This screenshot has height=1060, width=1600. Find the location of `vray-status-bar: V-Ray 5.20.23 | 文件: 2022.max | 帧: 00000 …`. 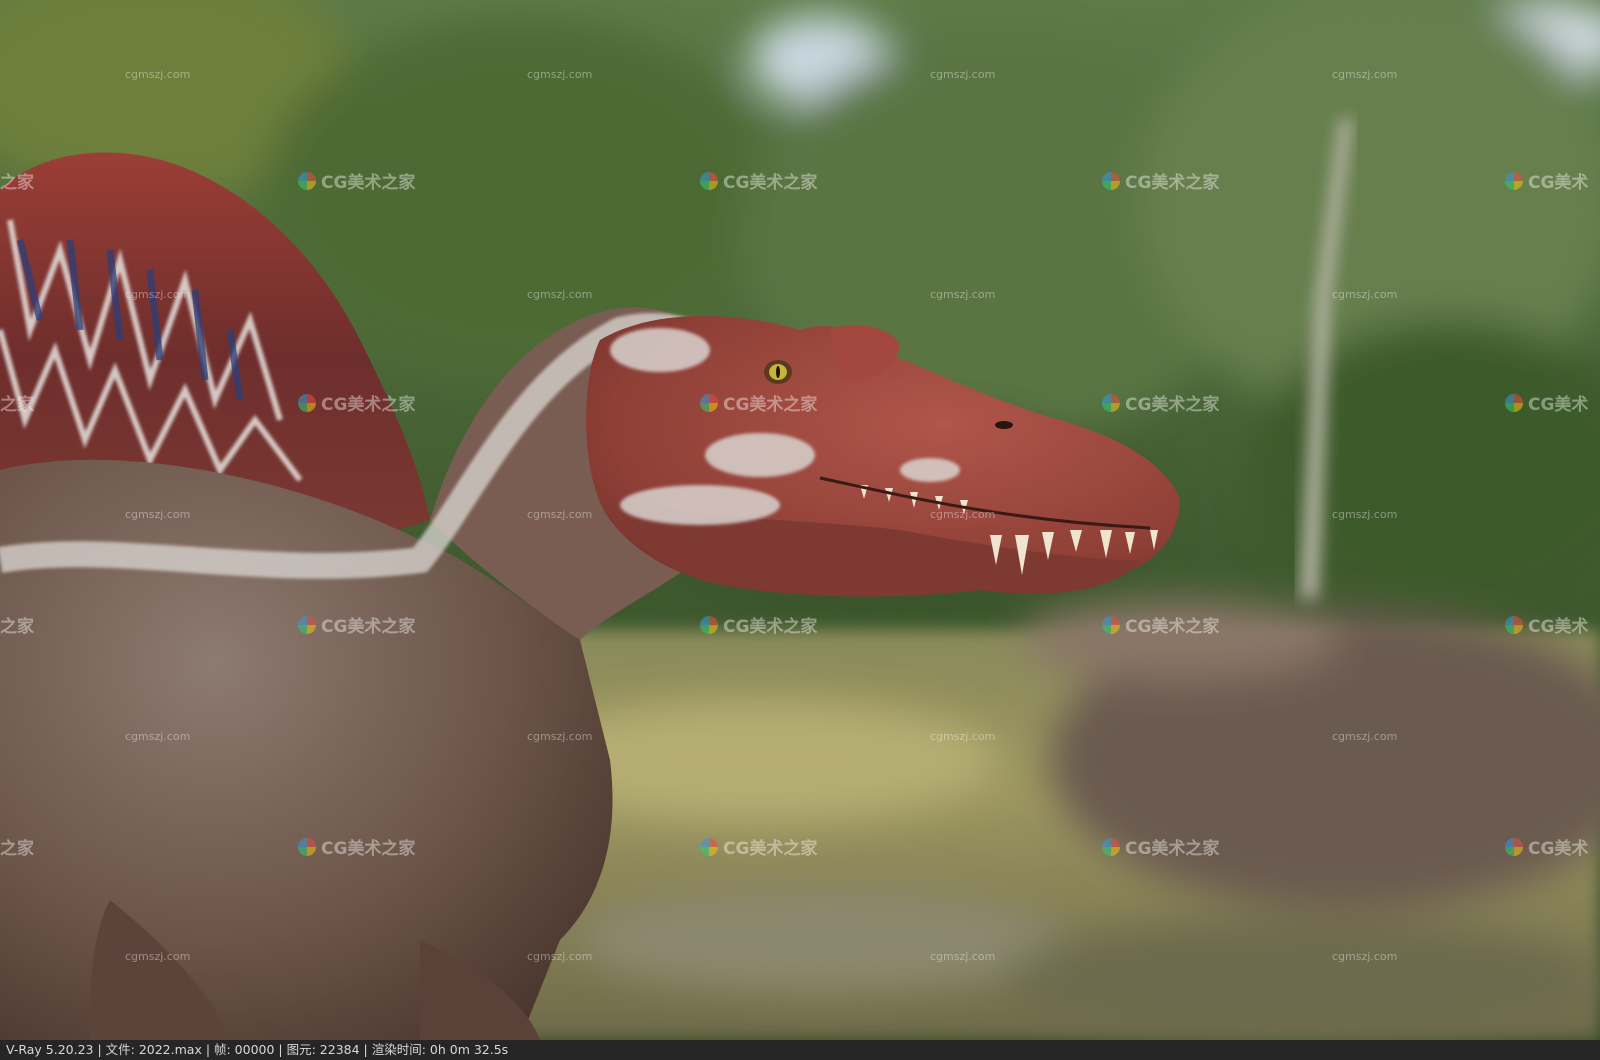

vray-status-bar: V-Ray 5.20.23 | 文件: 2022.max | 帧: 00000 … is located at coordinates (800, 1050).